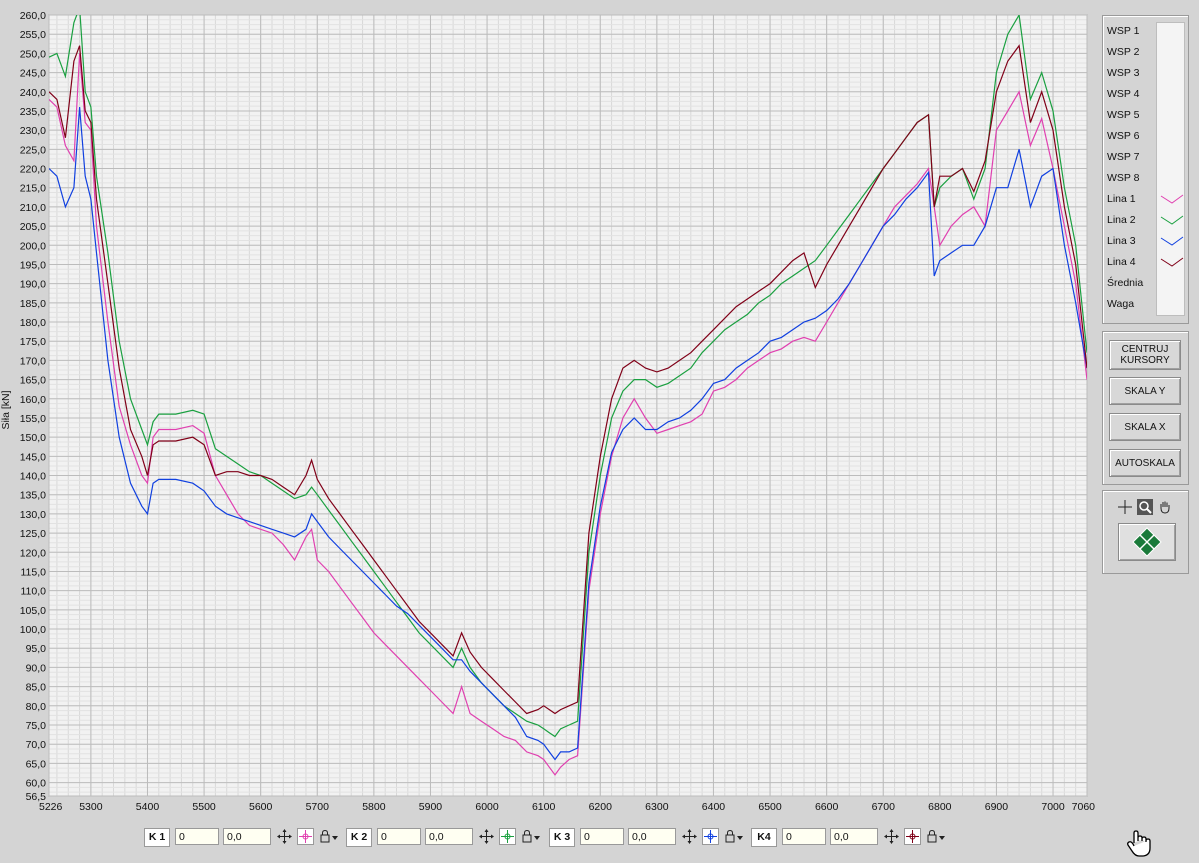 Image resolution: width=1199 pixels, height=863 pixels. What do you see at coordinates (1172, 262) in the screenshot?
I see `legend-swatch` at bounding box center [1172, 262].